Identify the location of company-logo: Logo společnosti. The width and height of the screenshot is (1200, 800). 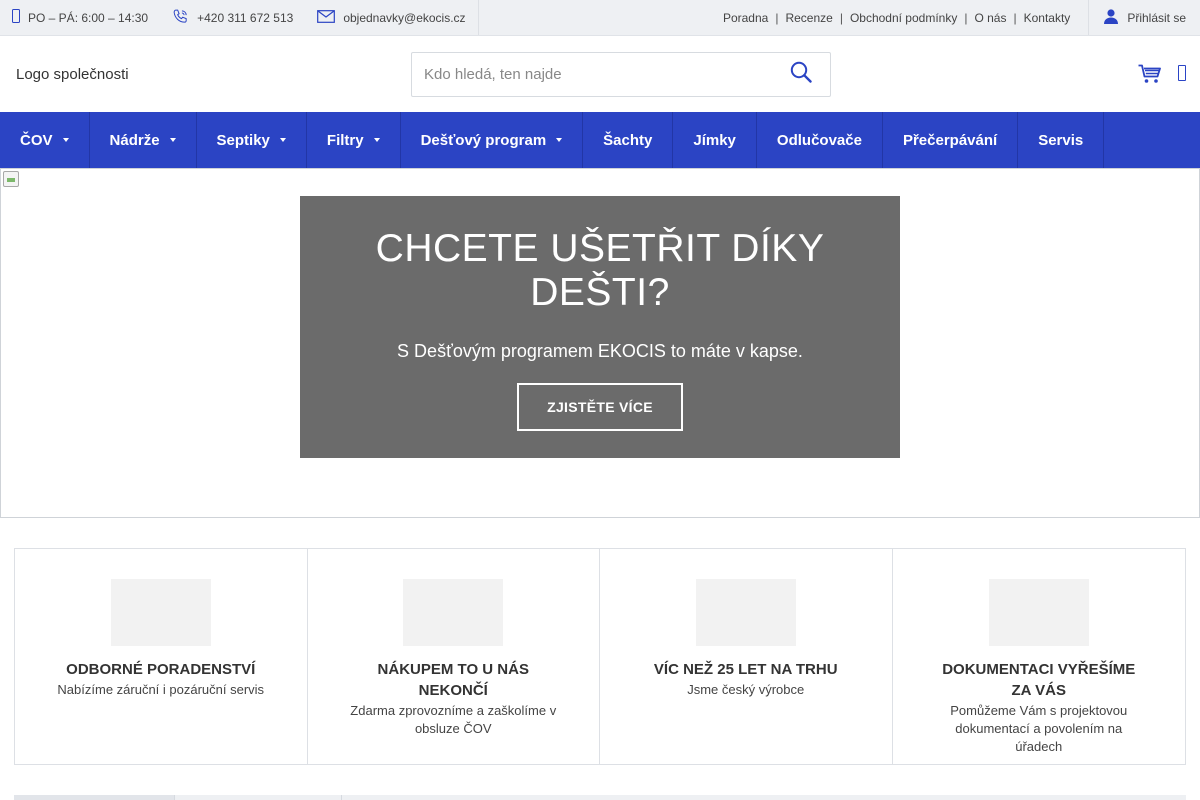
(71, 74).